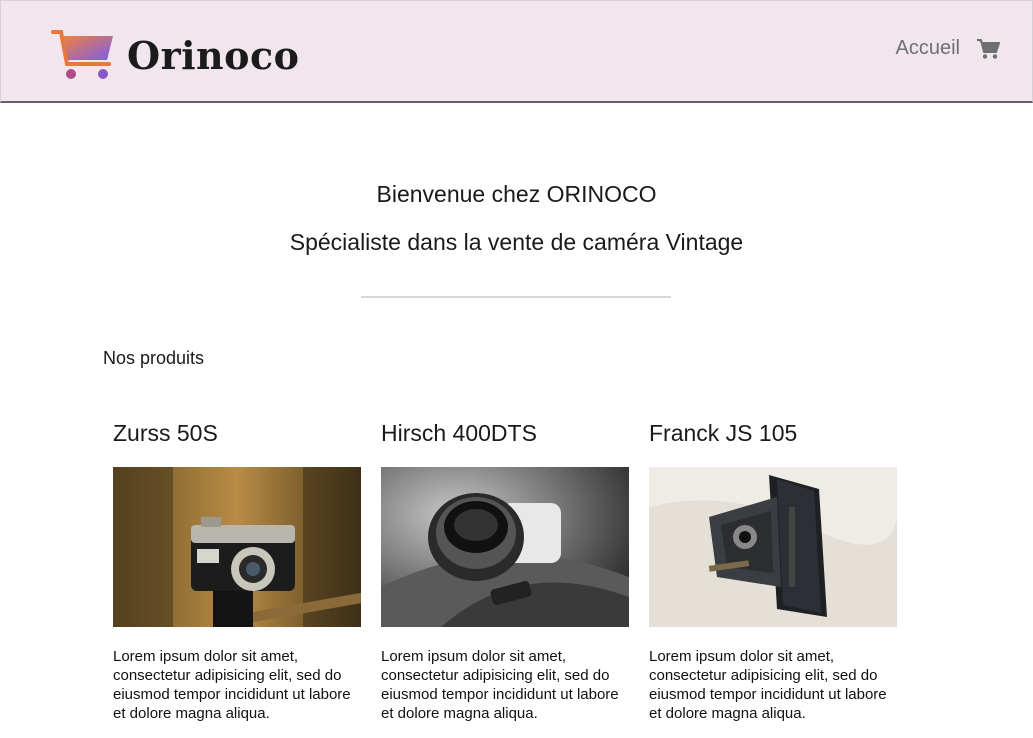 This screenshot has width=1033, height=738. What do you see at coordinates (988, 49) in the screenshot?
I see `cart-icon` at bounding box center [988, 49].